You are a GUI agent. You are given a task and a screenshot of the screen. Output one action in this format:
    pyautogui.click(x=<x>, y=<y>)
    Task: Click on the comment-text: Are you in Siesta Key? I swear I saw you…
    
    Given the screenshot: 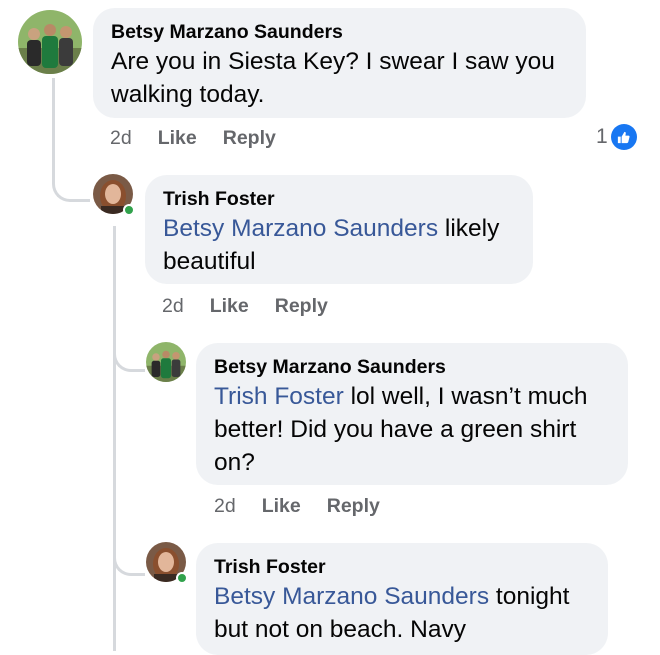 What is the action you would take?
    pyautogui.click(x=333, y=78)
    